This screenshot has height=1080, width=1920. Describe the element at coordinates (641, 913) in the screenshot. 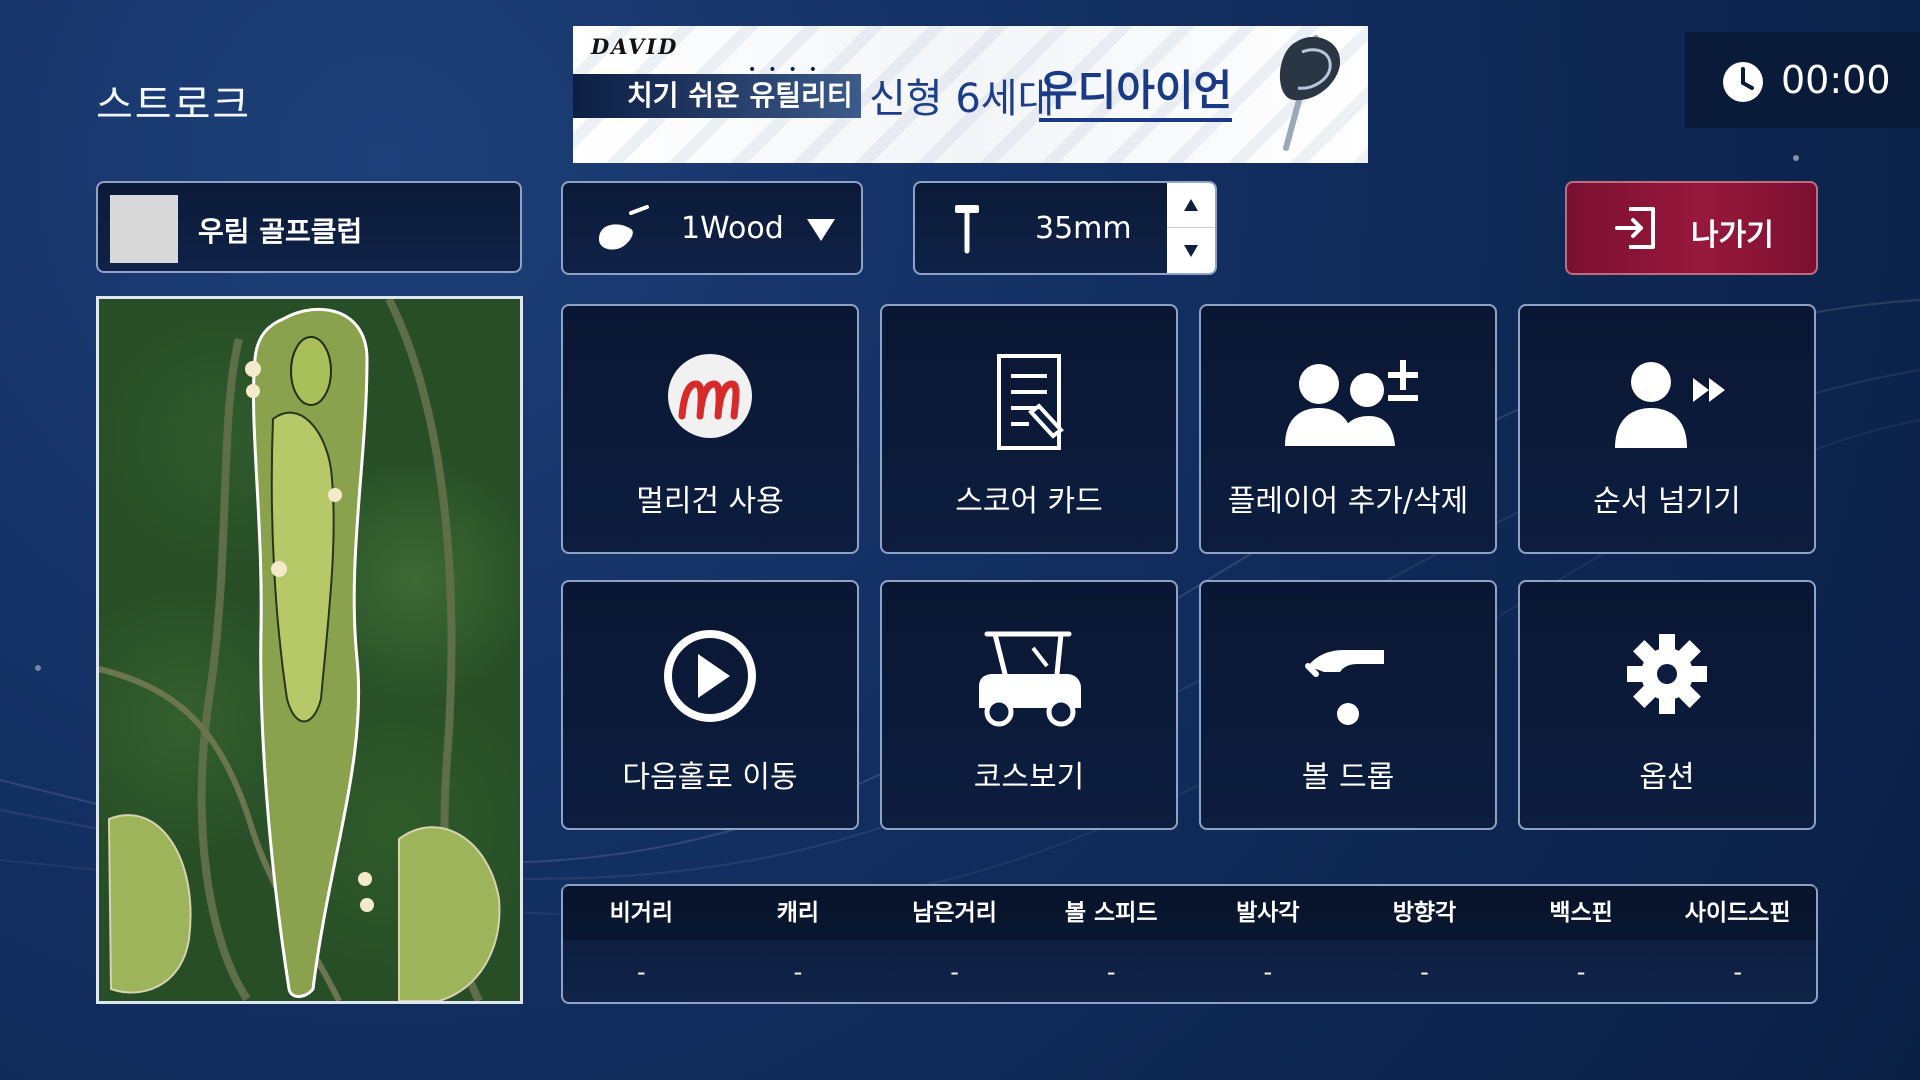

I see `stat-header: 비거리` at that location.